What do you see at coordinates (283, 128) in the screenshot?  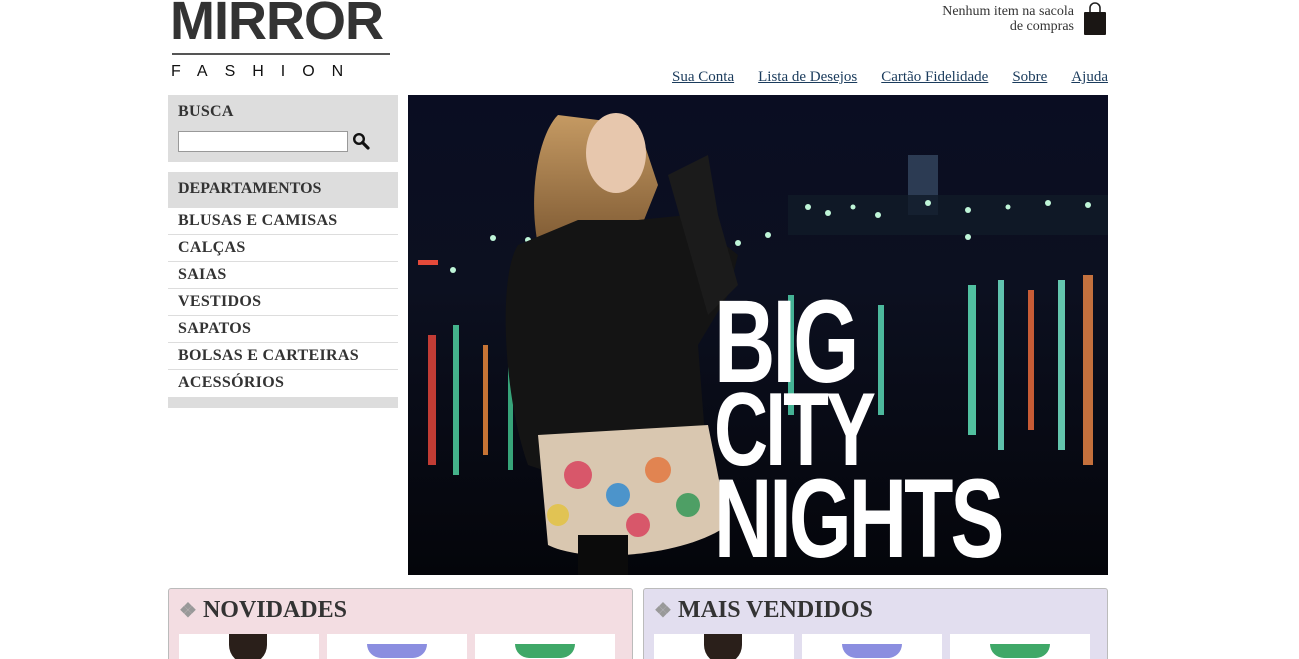 I see `search-panel: BUSCA` at bounding box center [283, 128].